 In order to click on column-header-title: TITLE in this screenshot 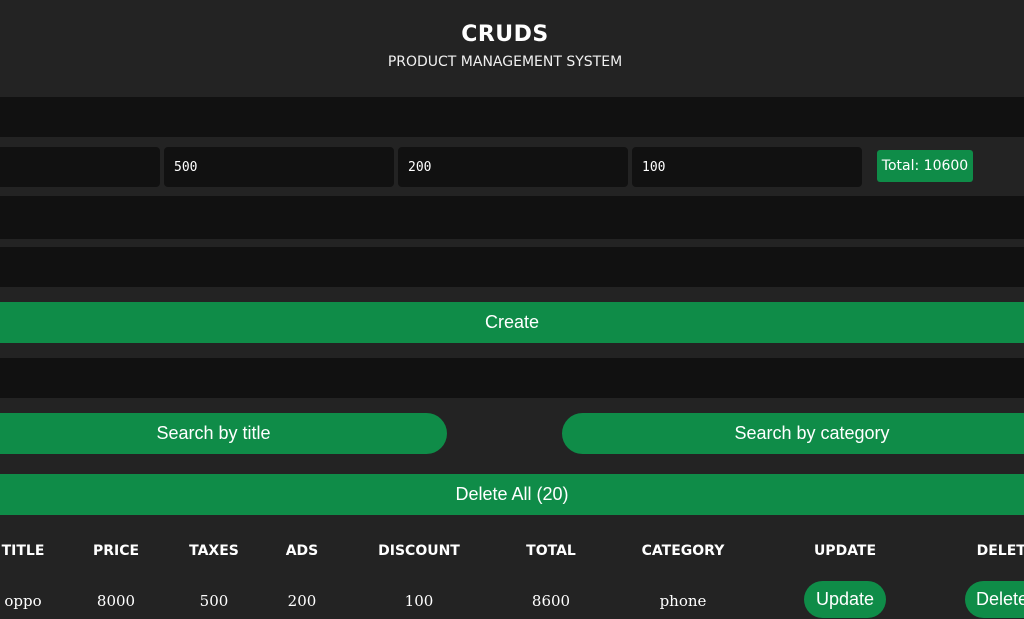, I will do `click(23, 551)`.